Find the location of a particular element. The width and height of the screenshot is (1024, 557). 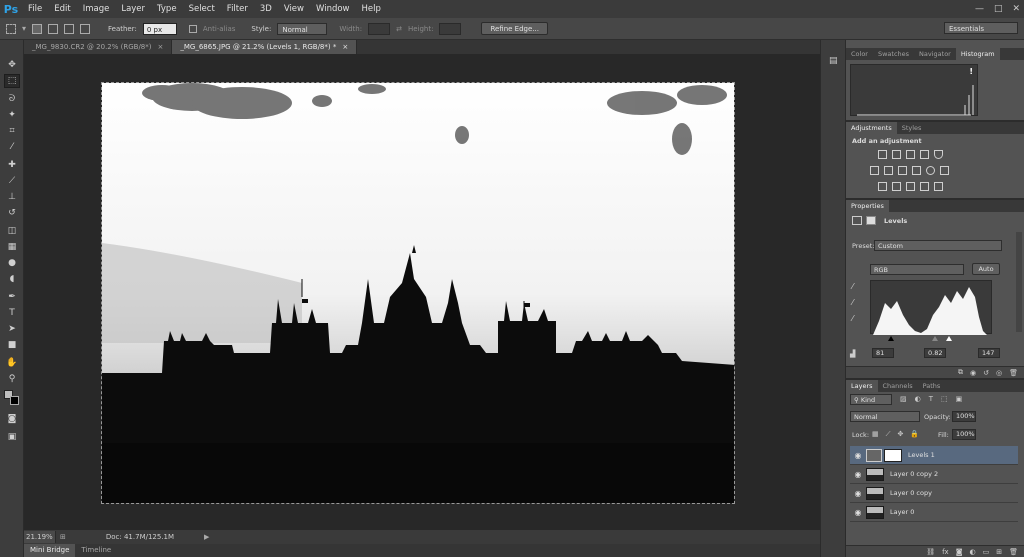

clip-to-layer-icon: ⧉ is located at coordinates (960, 372).